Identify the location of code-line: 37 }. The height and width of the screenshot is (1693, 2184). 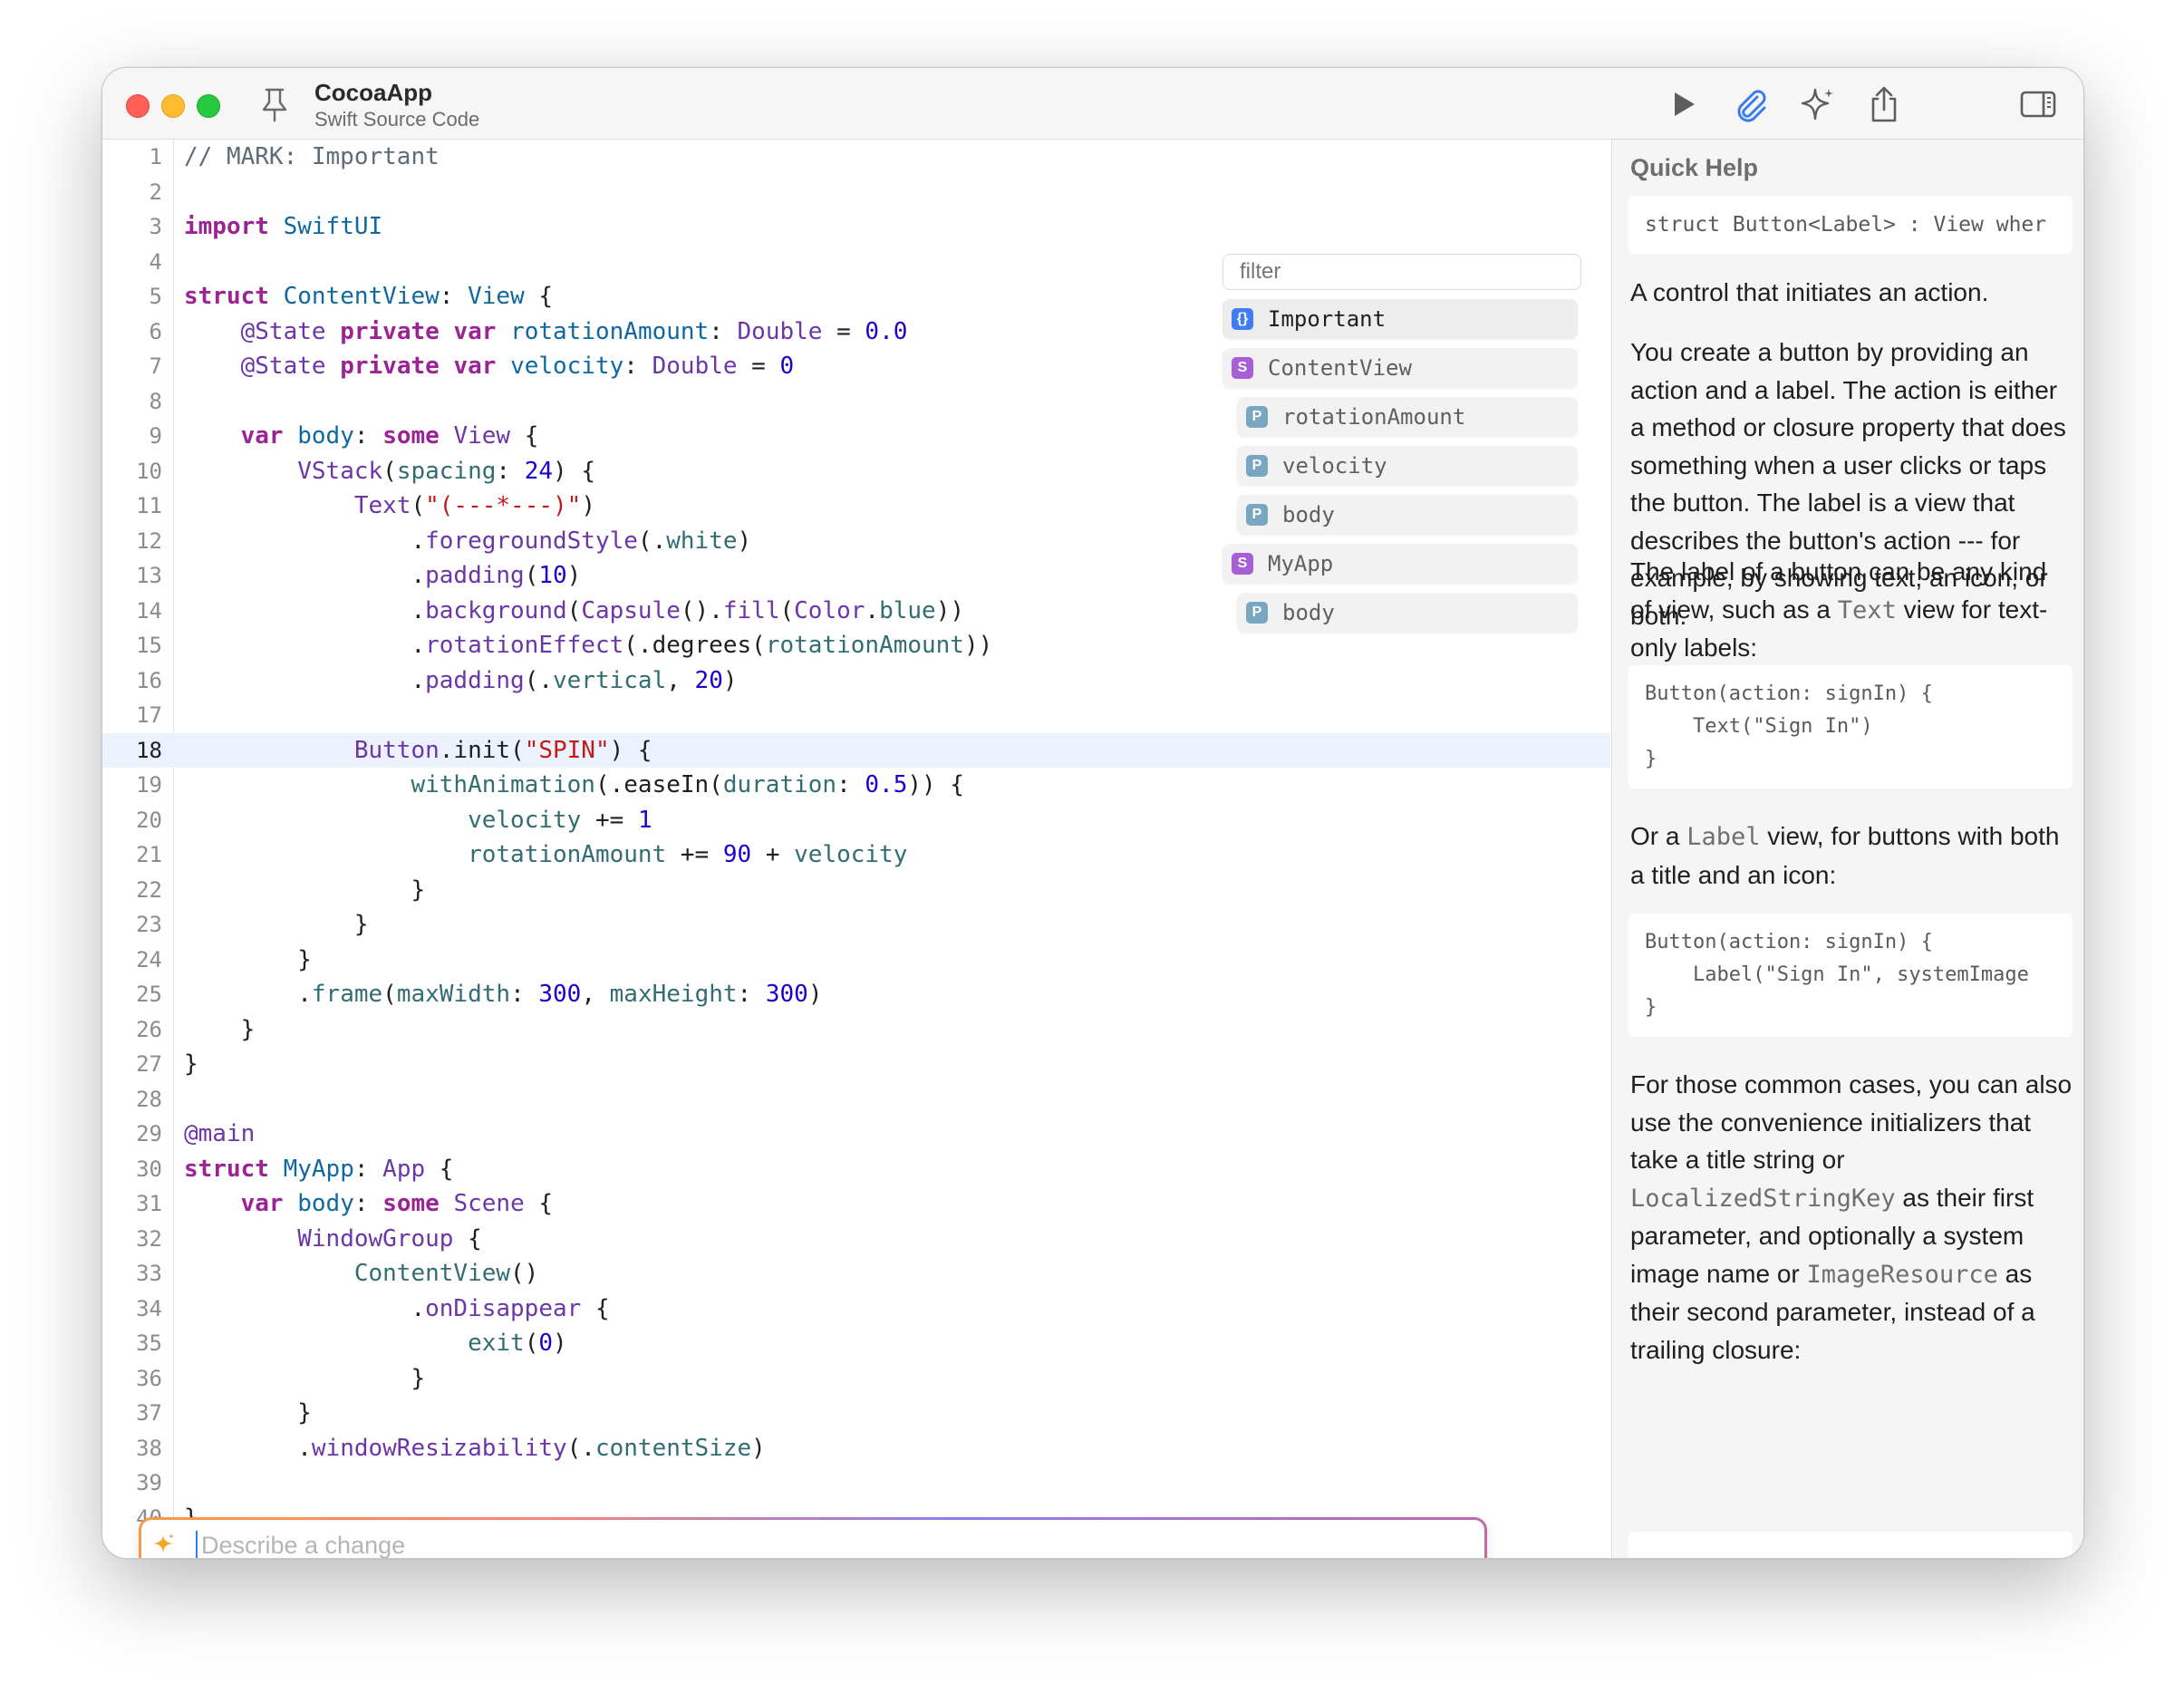
(856, 1413).